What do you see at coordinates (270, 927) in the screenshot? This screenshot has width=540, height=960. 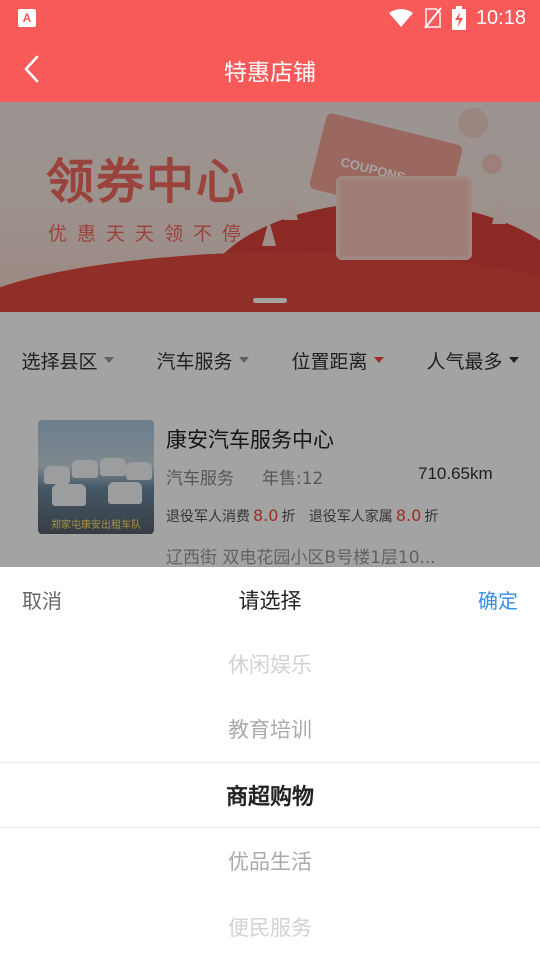 I see `picker-option: 便民服务` at bounding box center [270, 927].